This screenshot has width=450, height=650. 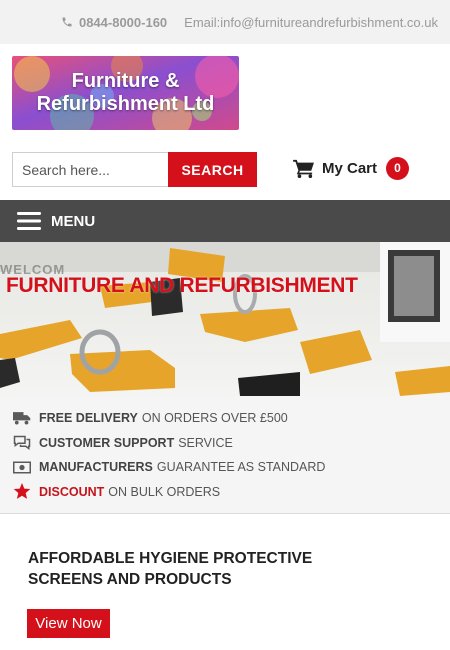 I want to click on truck-icon, so click(x=22, y=418).